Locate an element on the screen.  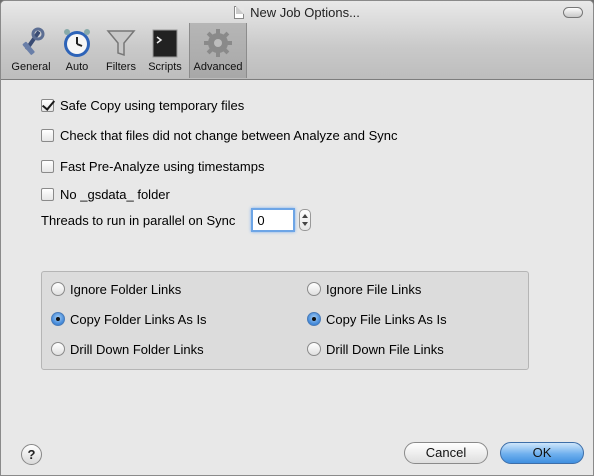
tab-advanced: Advanced is located at coordinates (218, 50).